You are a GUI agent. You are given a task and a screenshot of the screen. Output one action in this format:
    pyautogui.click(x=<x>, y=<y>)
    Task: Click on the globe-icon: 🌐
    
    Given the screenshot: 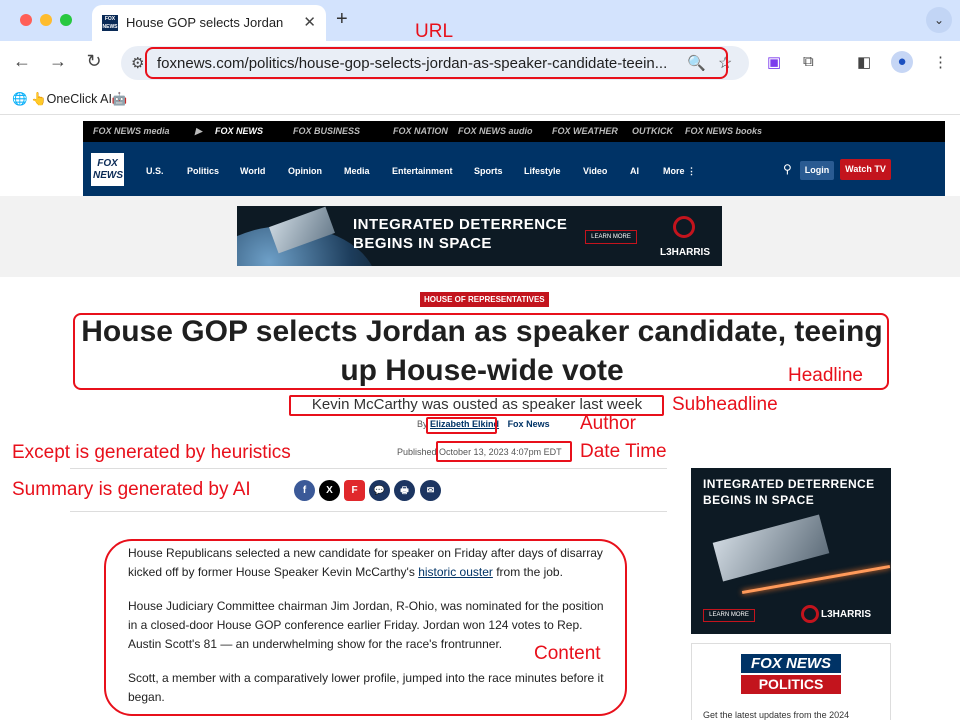 What is the action you would take?
    pyautogui.click(x=22, y=99)
    